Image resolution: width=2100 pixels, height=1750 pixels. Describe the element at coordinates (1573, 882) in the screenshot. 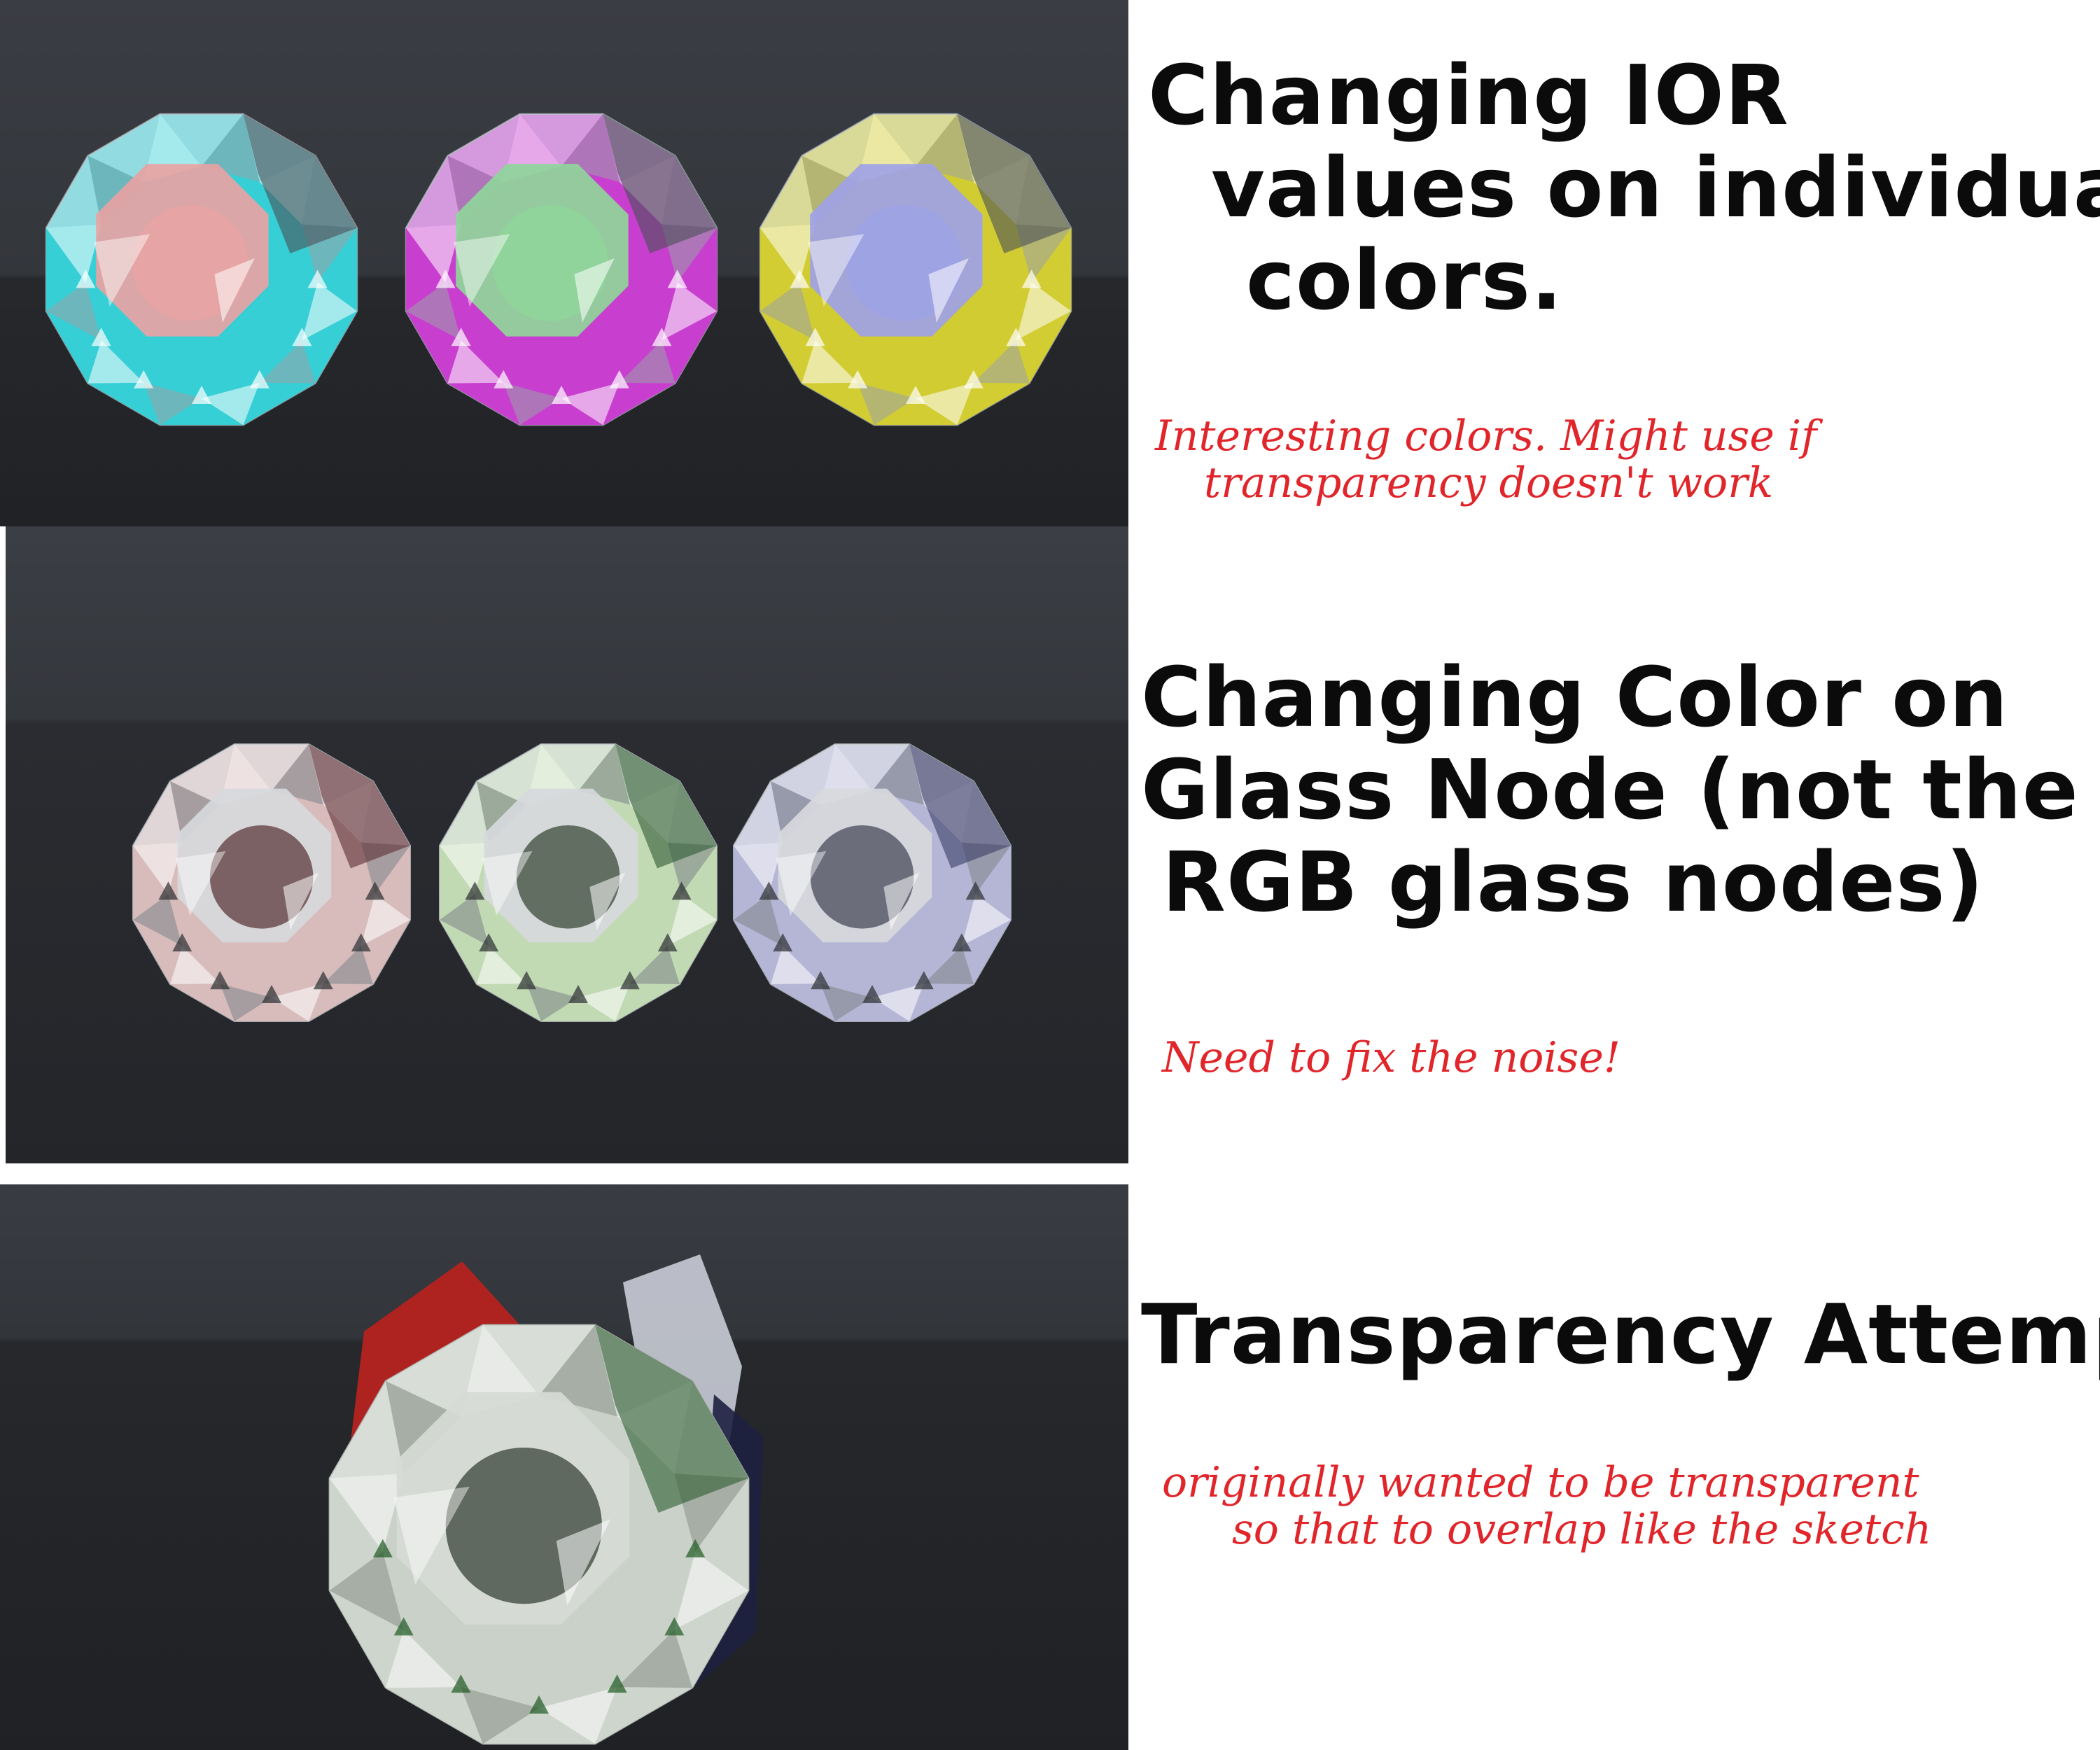

I see `note-2-heading-line: RGB glass nodes)` at that location.